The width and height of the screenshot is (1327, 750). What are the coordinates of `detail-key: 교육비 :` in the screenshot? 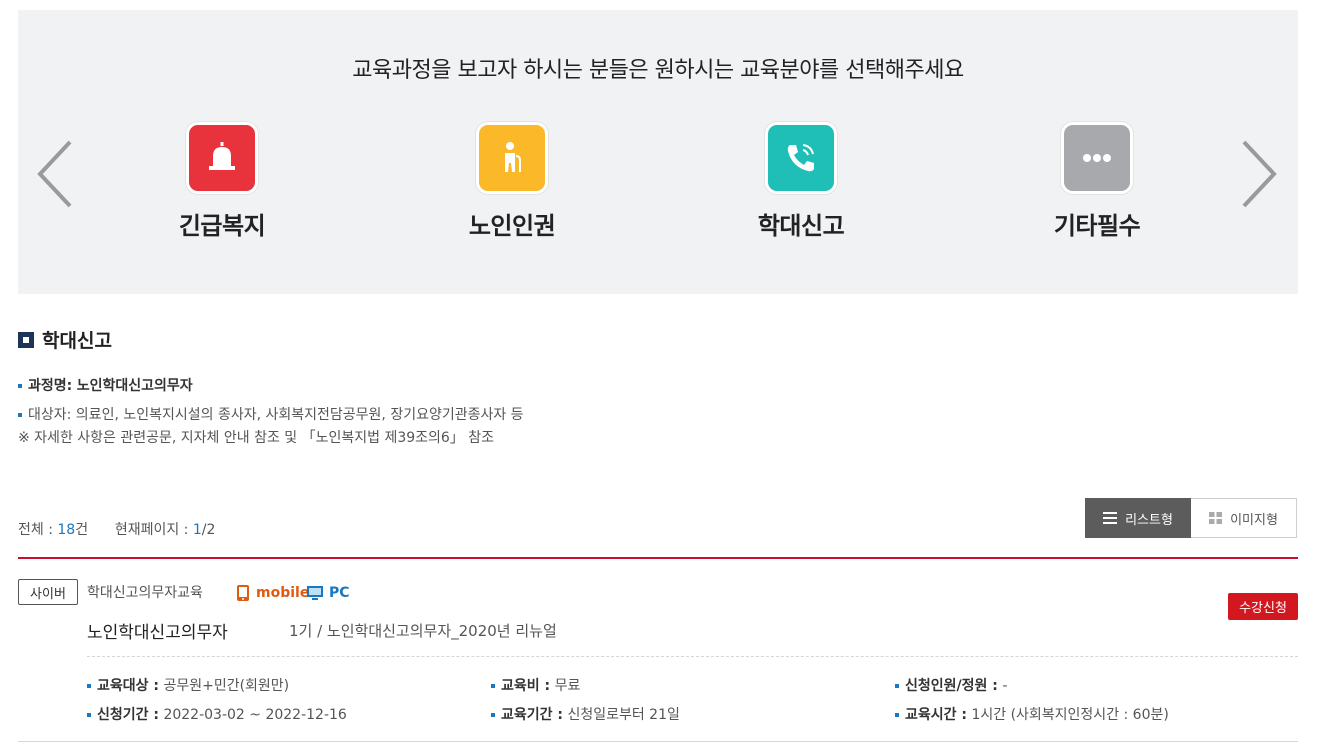 It's located at (526, 686).